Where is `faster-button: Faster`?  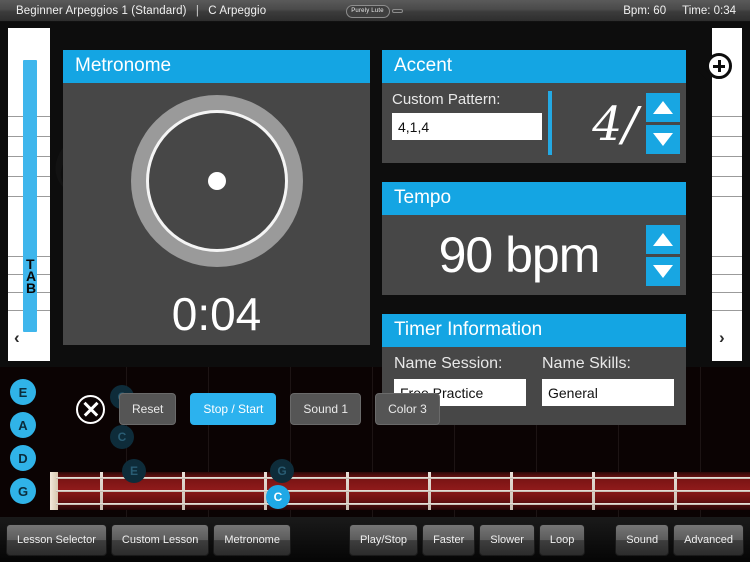
faster-button: Faster is located at coordinates (449, 539).